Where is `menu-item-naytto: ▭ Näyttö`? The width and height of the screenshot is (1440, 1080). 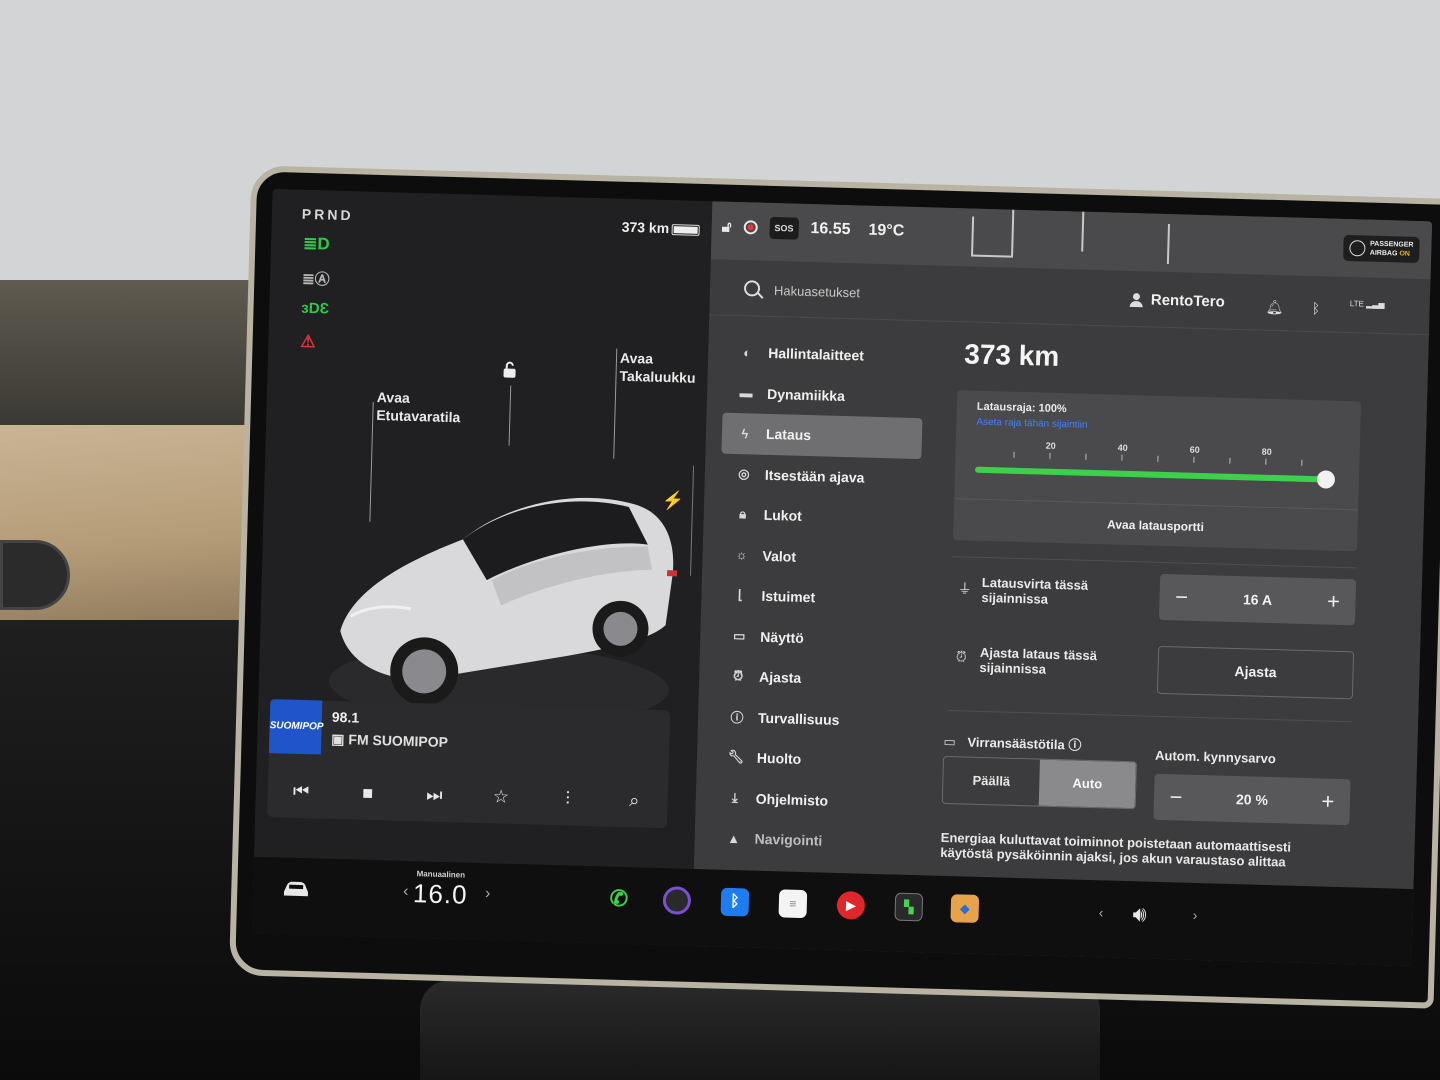 menu-item-naytto: ▭ Näyttö is located at coordinates (816, 638).